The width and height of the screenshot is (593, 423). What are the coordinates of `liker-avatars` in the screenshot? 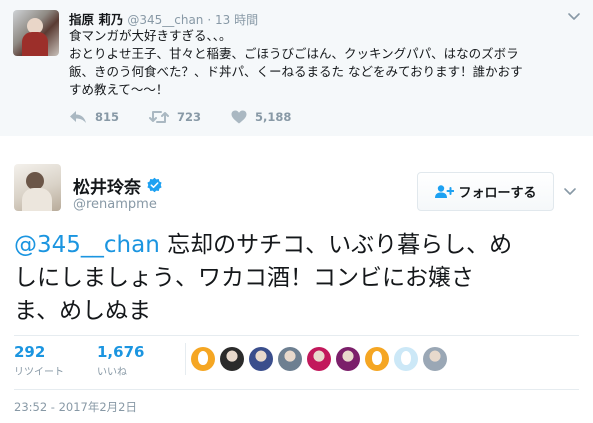 It's located at (321, 360).